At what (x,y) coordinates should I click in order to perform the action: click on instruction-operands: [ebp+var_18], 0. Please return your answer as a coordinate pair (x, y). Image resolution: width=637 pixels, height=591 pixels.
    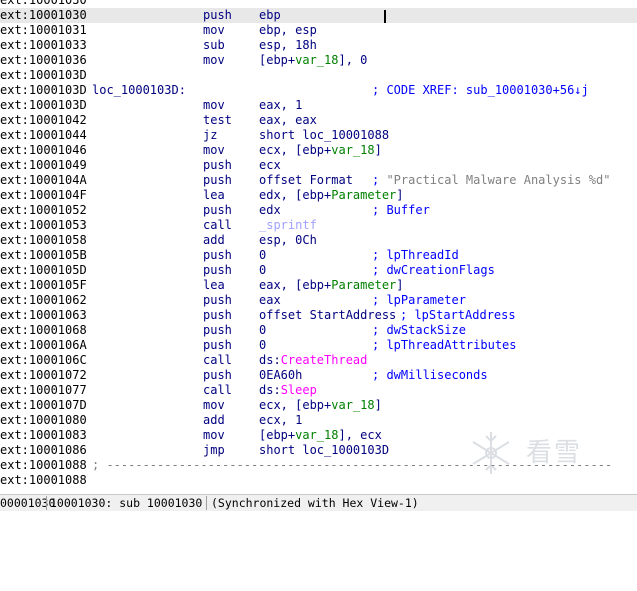
    Looking at the image, I should click on (313, 60).